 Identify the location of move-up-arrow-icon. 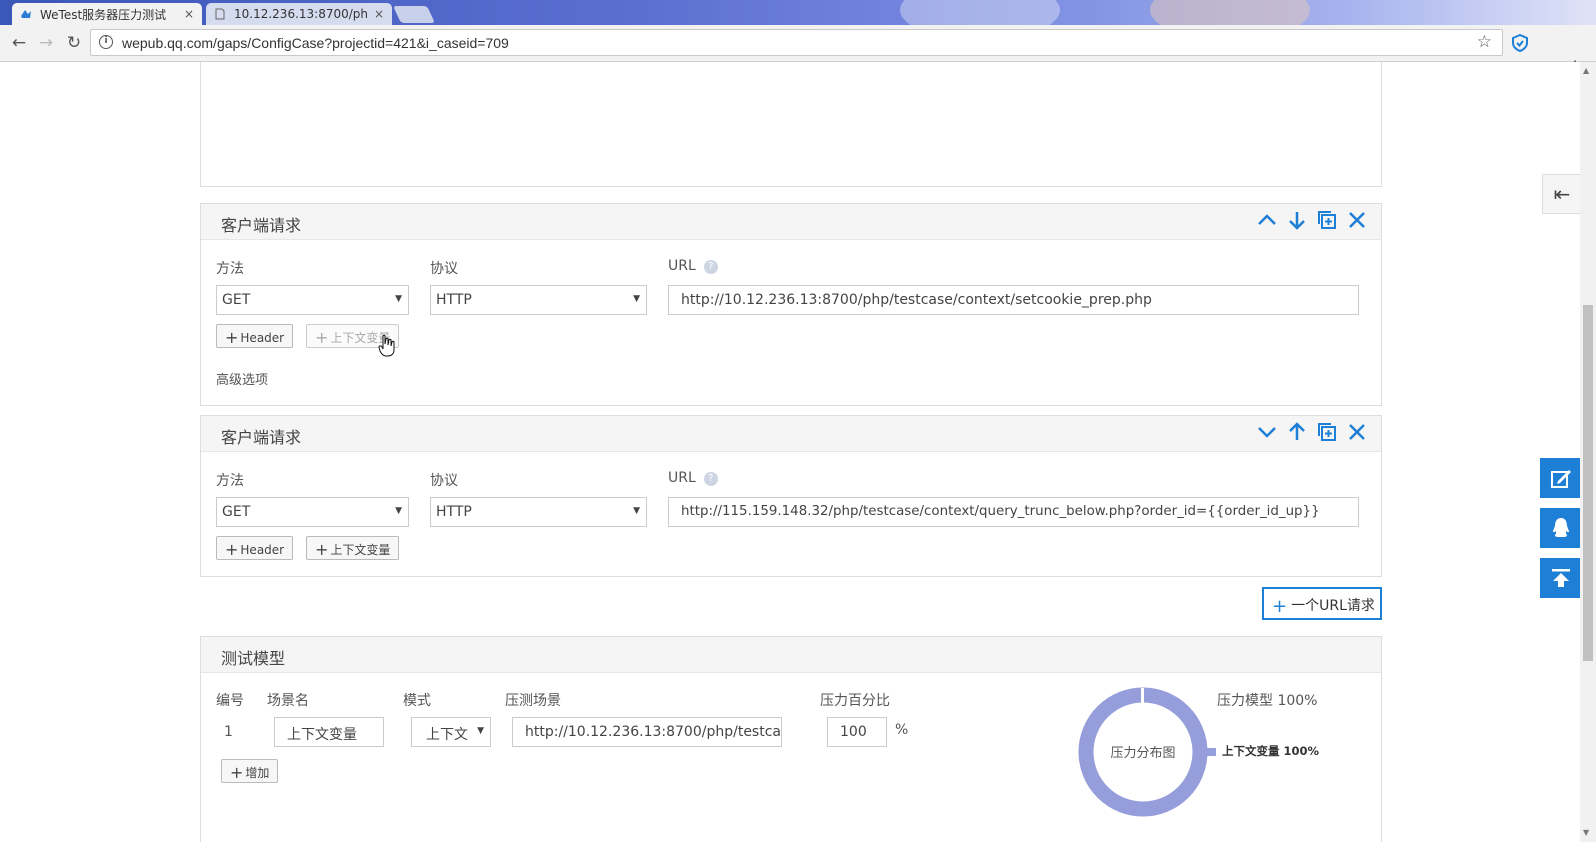
(1297, 433).